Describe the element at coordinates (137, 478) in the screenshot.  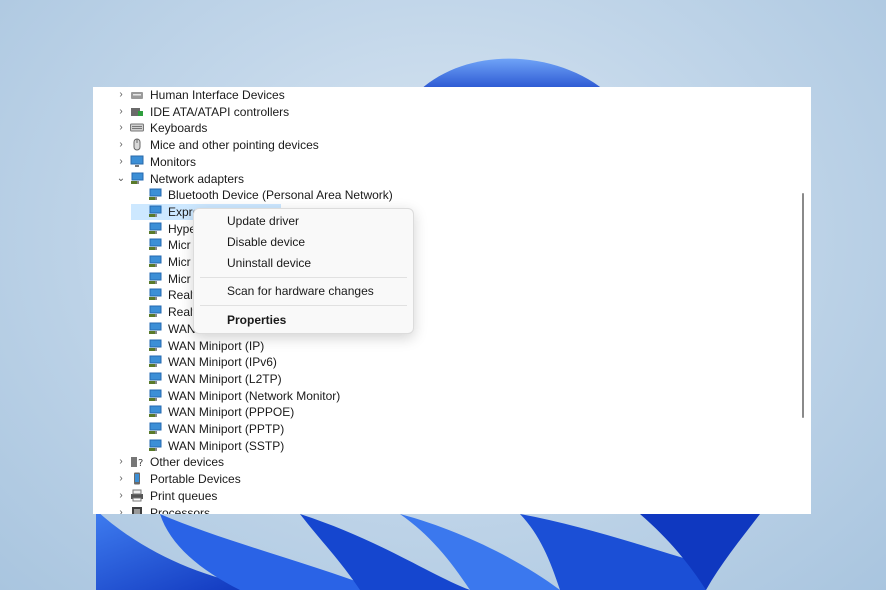
I see `portable-device-icon` at that location.